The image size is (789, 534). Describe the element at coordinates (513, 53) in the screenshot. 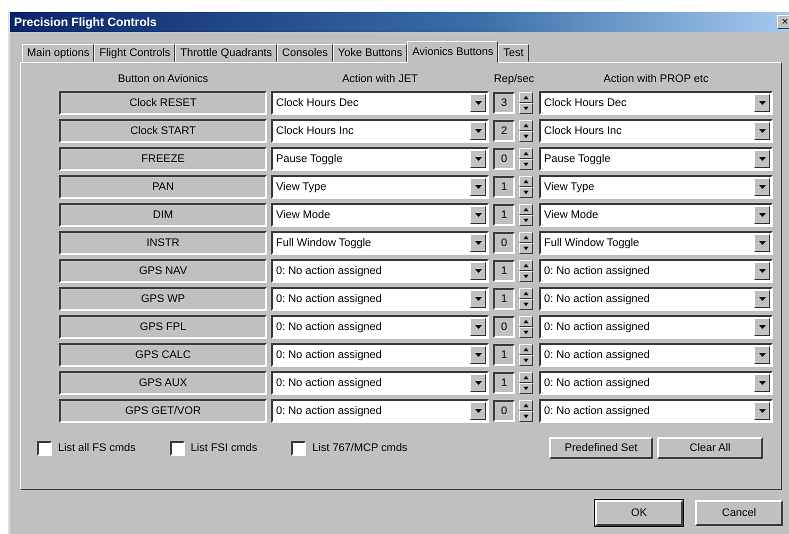

I see `tab: Test` at that location.